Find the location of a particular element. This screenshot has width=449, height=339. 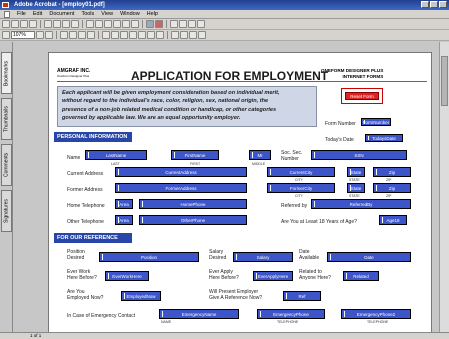

maximize-button is located at coordinates (434, 4).